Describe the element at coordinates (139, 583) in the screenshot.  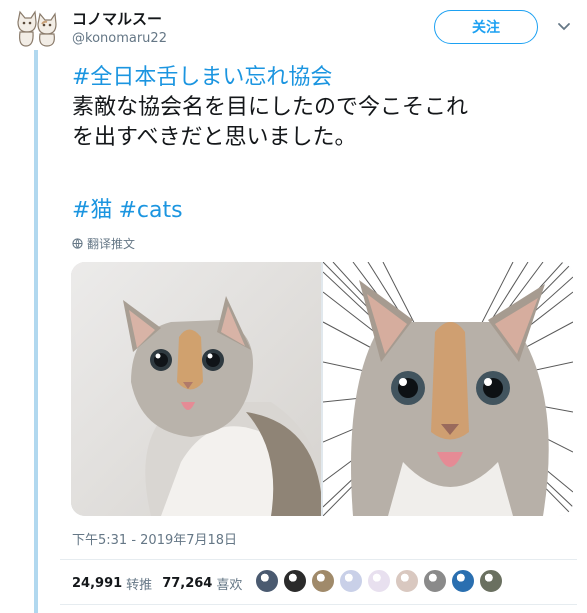
I see `retweet-label: 转推` at that location.